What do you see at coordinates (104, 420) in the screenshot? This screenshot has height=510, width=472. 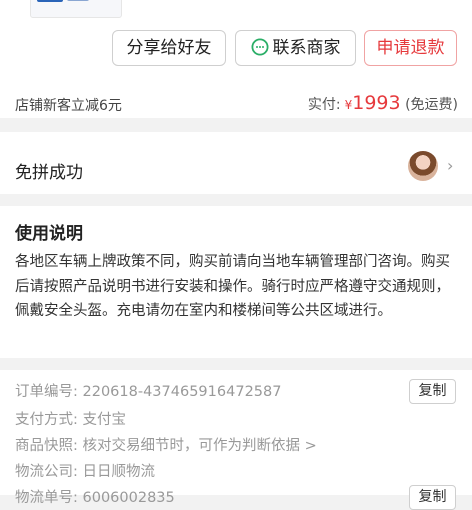 I see `payment-method-value: 支付宝` at bounding box center [104, 420].